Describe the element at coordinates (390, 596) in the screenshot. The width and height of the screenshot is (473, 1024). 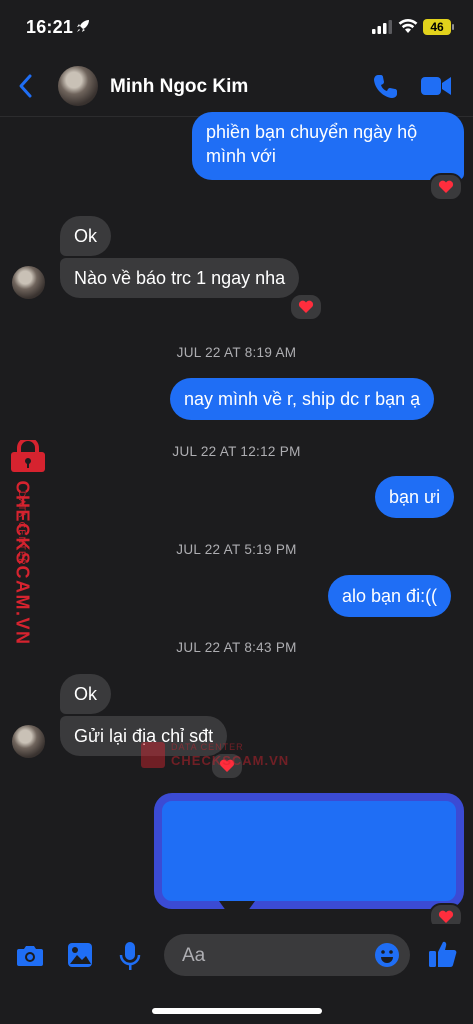
I see `outgoing-message: alo bạn đi:((` at that location.